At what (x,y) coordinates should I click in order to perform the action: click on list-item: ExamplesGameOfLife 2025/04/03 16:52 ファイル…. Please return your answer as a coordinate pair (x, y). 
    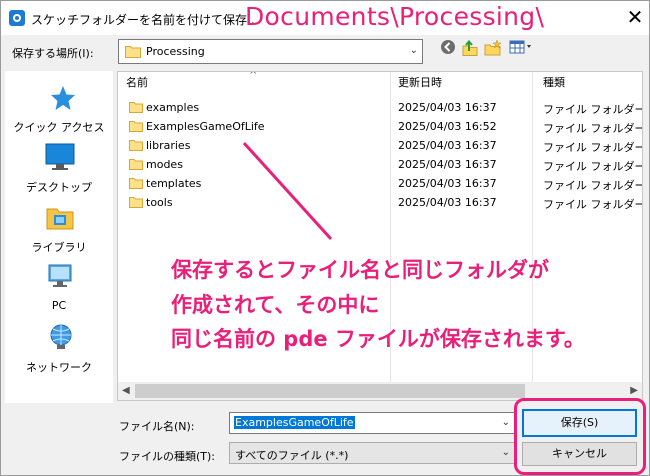
    Looking at the image, I should click on (380, 126).